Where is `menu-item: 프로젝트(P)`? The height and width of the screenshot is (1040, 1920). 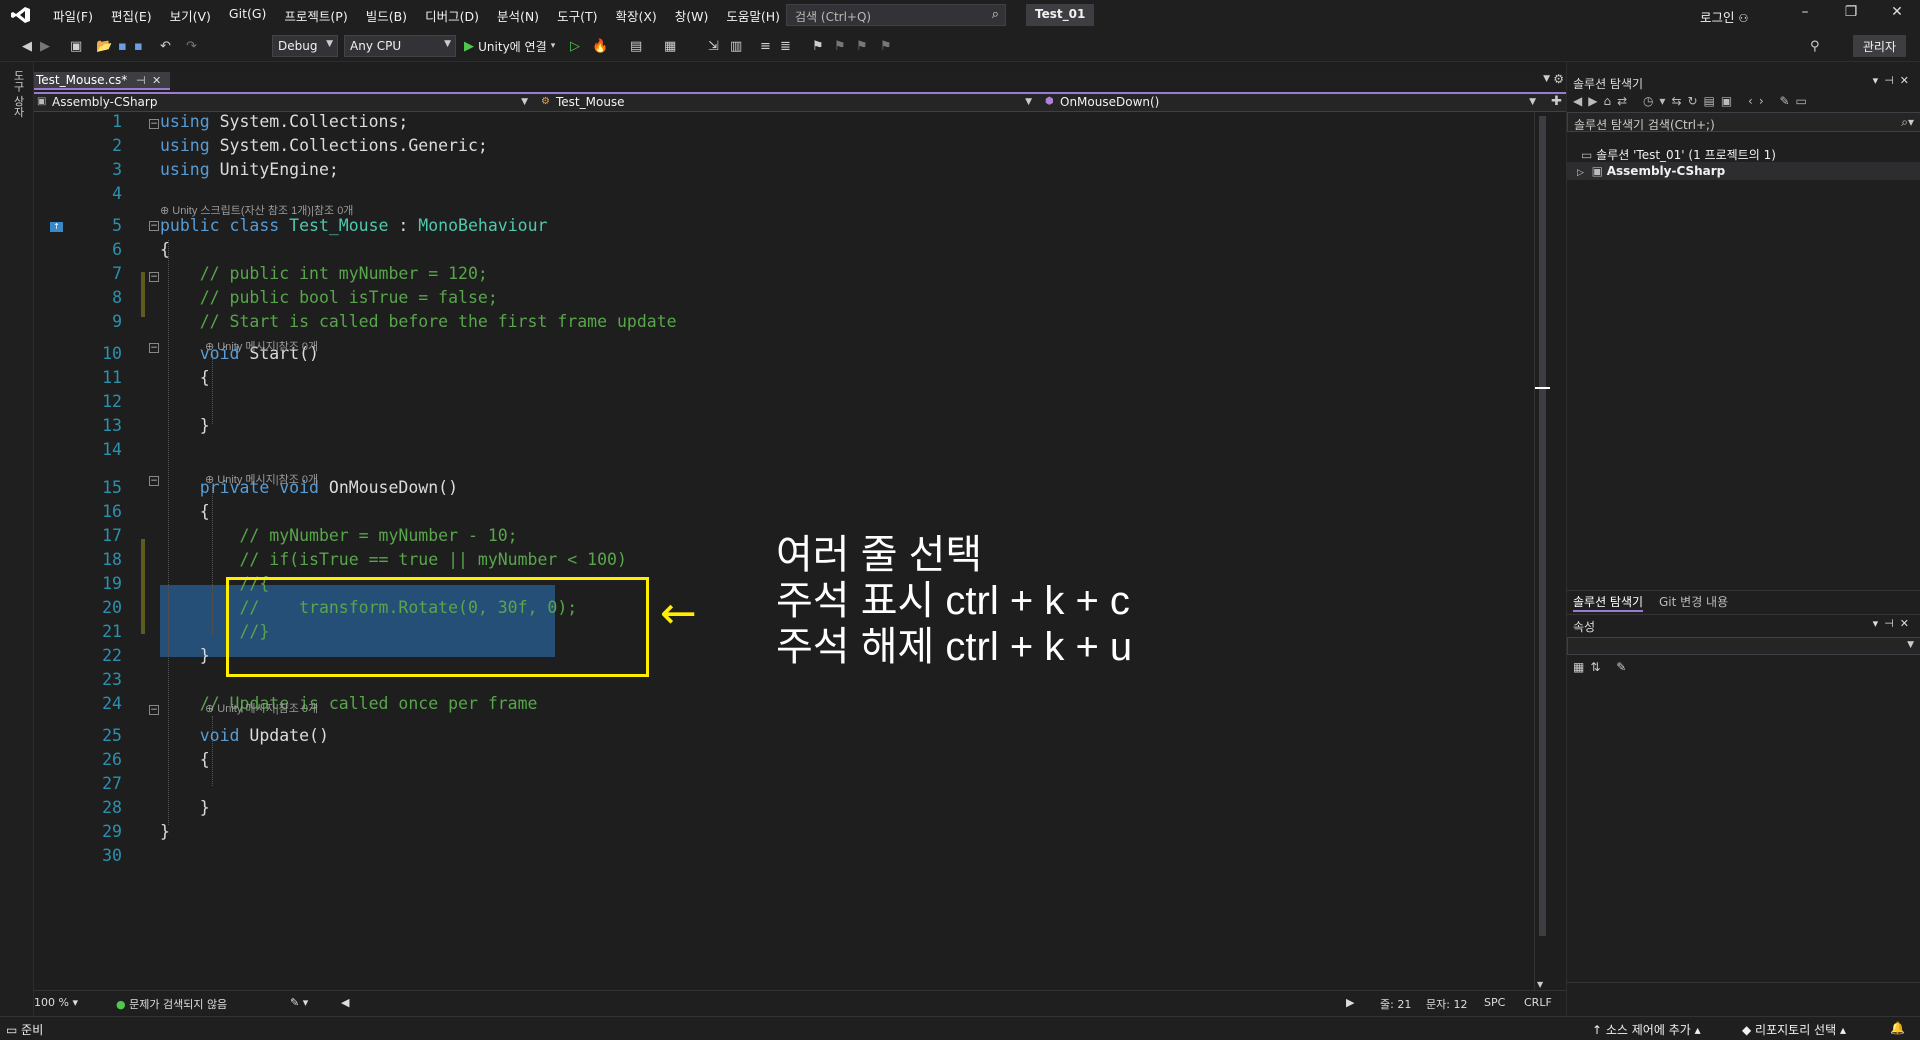 menu-item: 프로젝트(P) is located at coordinates (315, 15).